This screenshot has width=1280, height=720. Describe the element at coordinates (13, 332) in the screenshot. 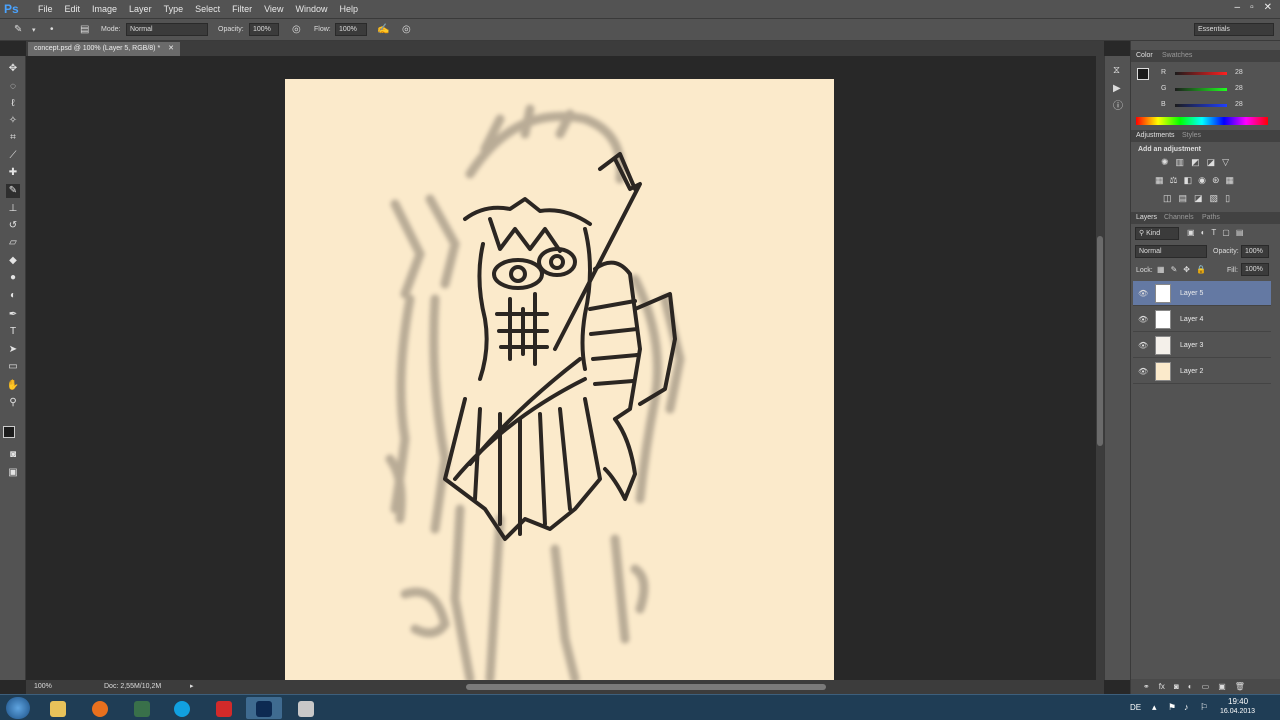

I see `type-tool-icon: T` at that location.